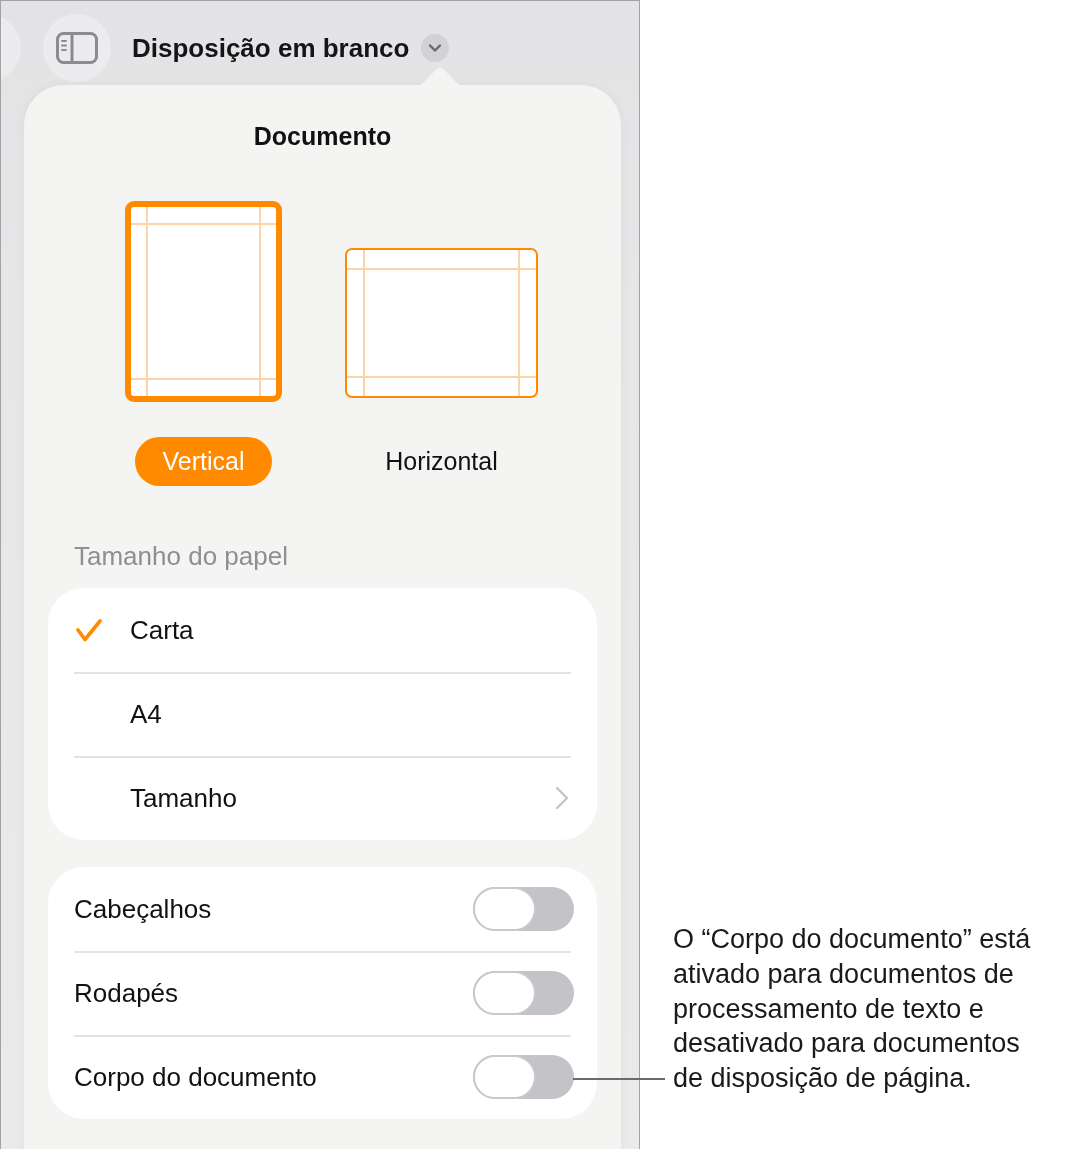 This screenshot has width=1083, height=1149. Describe the element at coordinates (441, 461) in the screenshot. I see `orientation-option: Horizontal` at that location.